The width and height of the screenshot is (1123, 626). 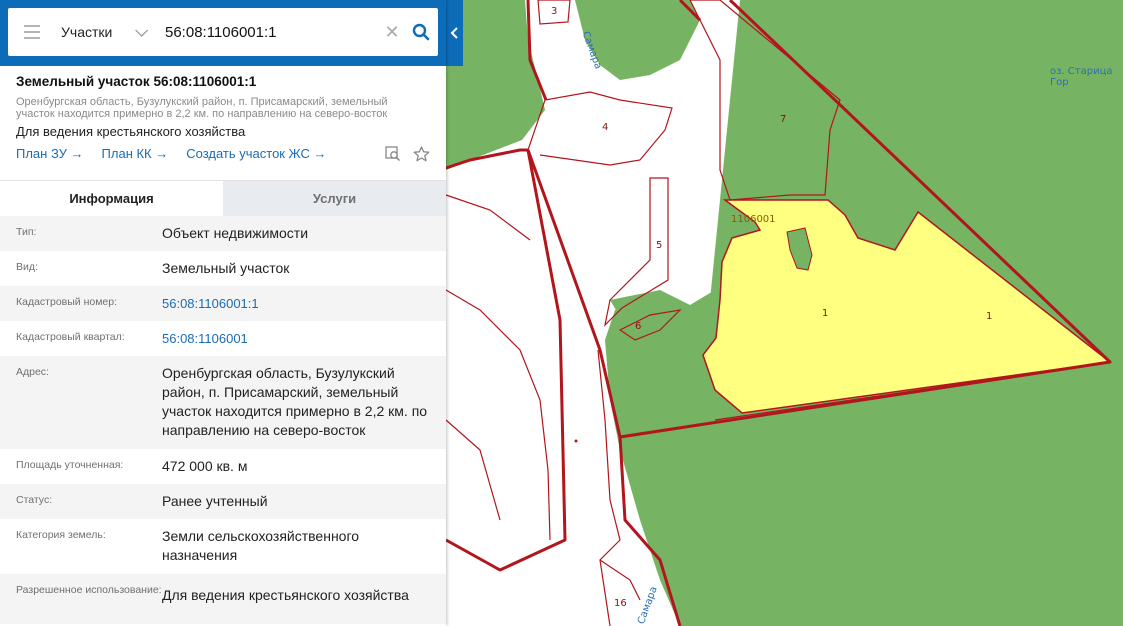 I want to click on zoom-plan-icon, so click(x=393, y=154).